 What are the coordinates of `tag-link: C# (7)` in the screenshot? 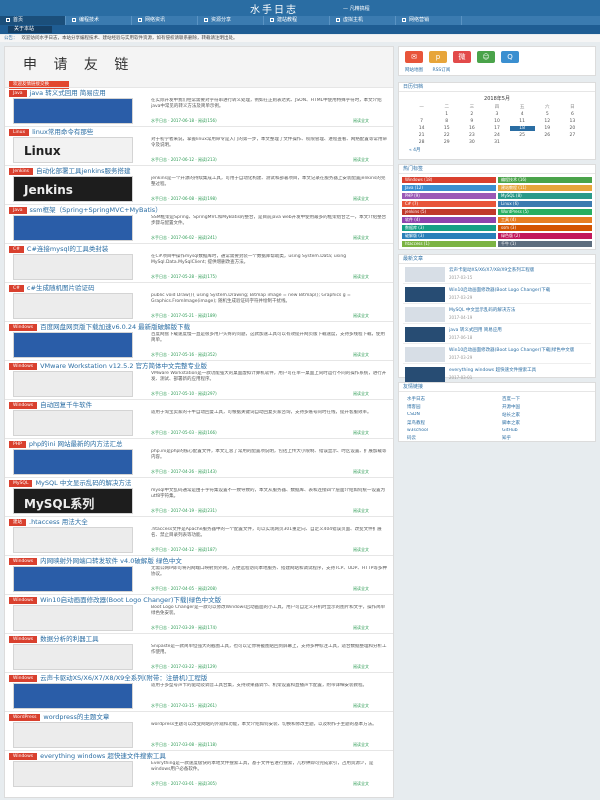 It's located at (449, 204).